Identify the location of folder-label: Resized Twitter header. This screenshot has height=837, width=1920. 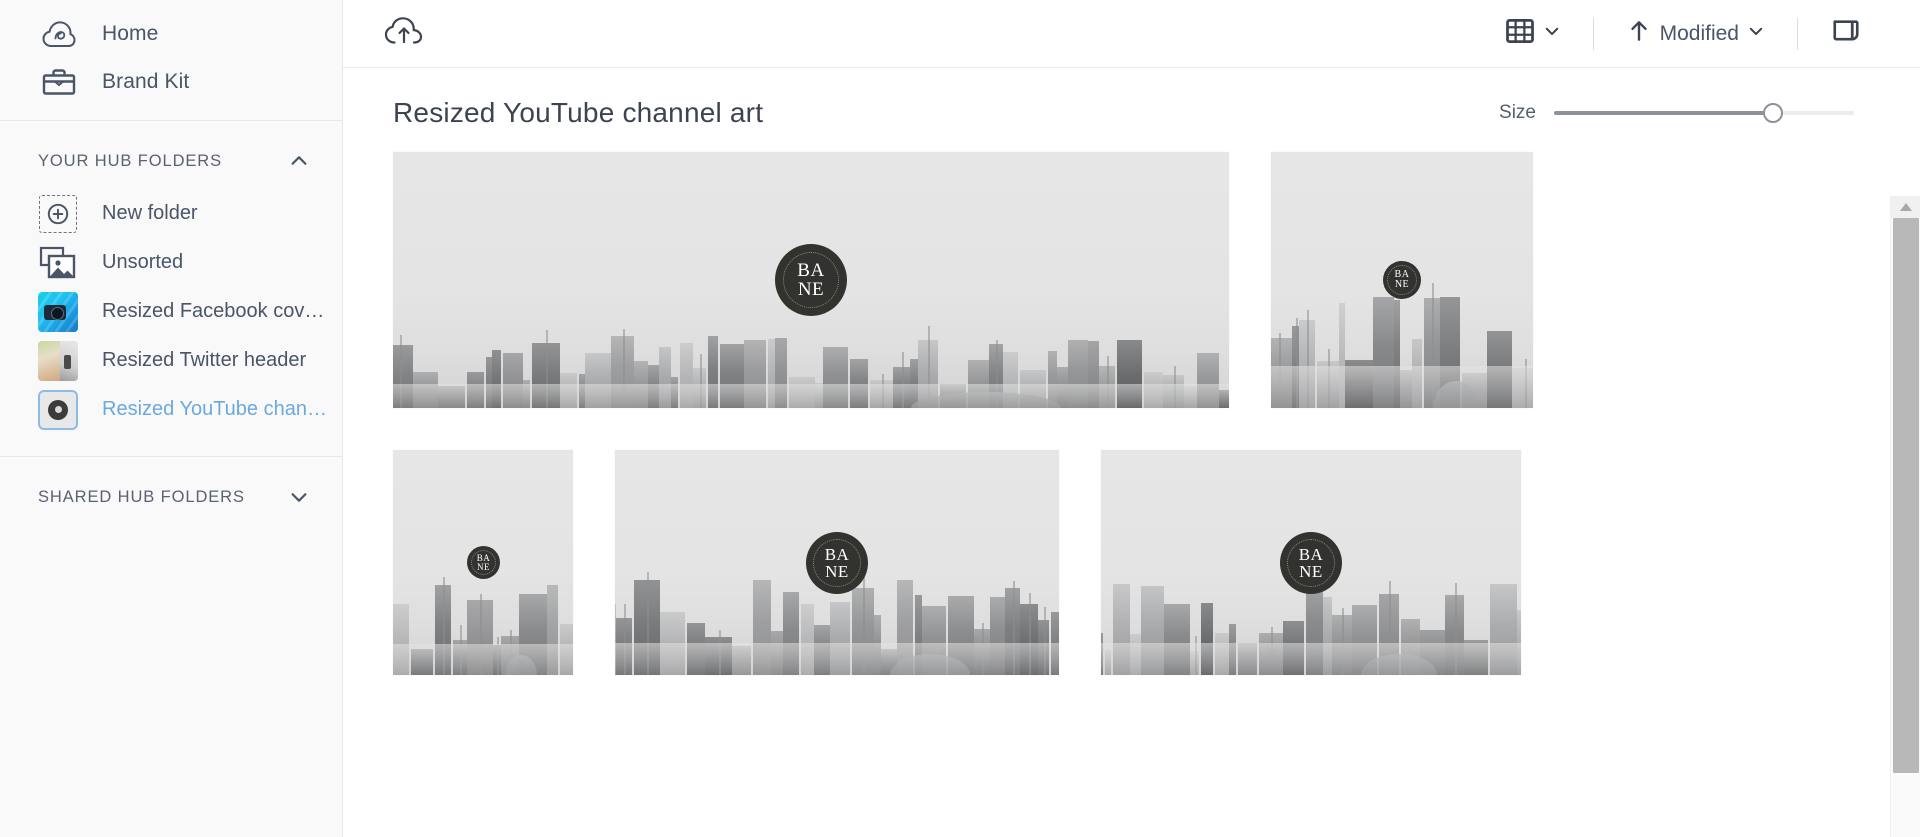
(204, 360).